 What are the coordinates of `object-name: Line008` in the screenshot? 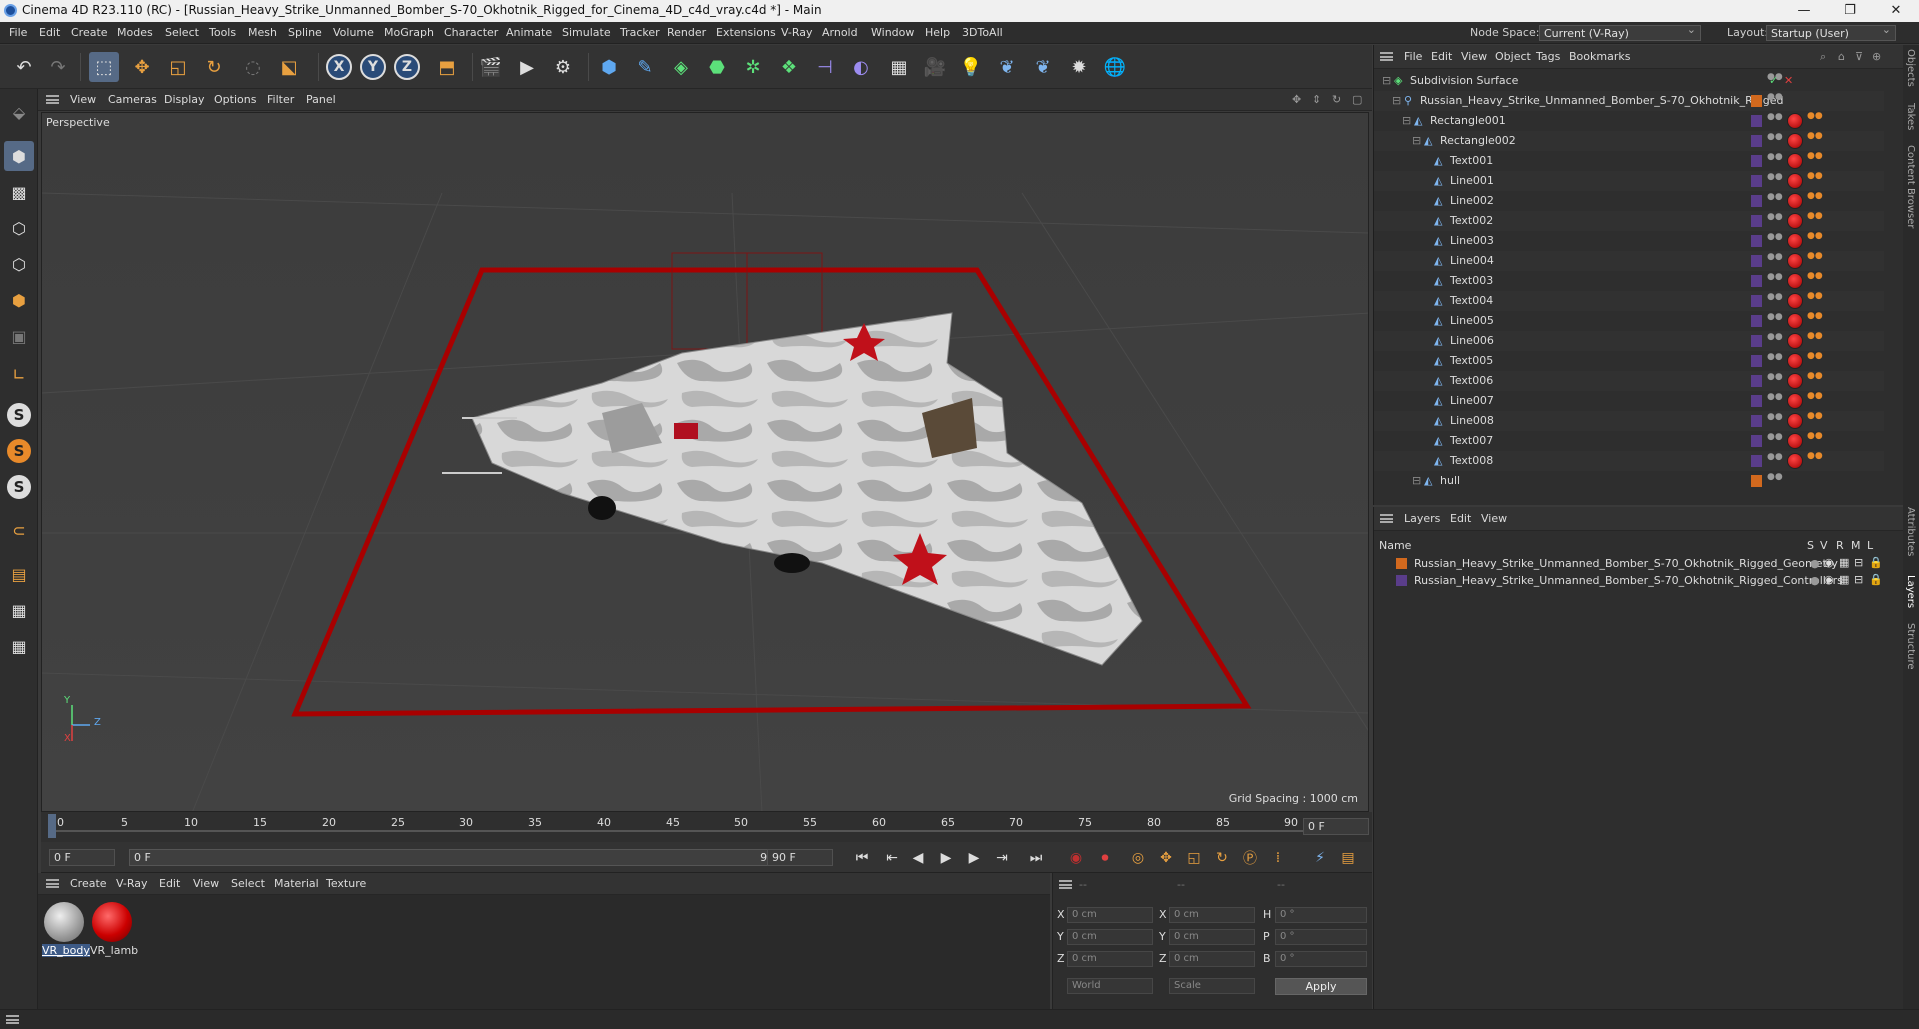 It's located at (1472, 420).